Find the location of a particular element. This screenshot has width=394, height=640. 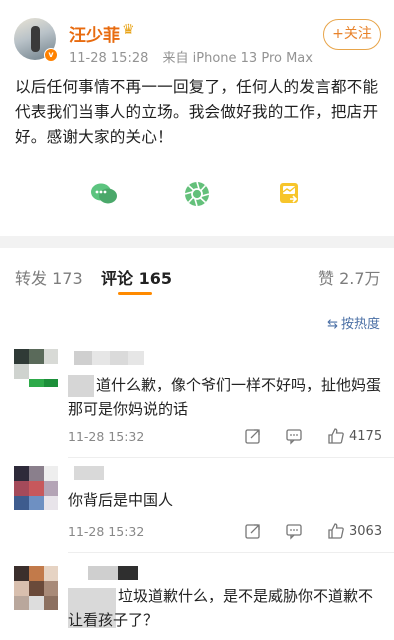

sort-icon: ⇆ is located at coordinates (332, 324).